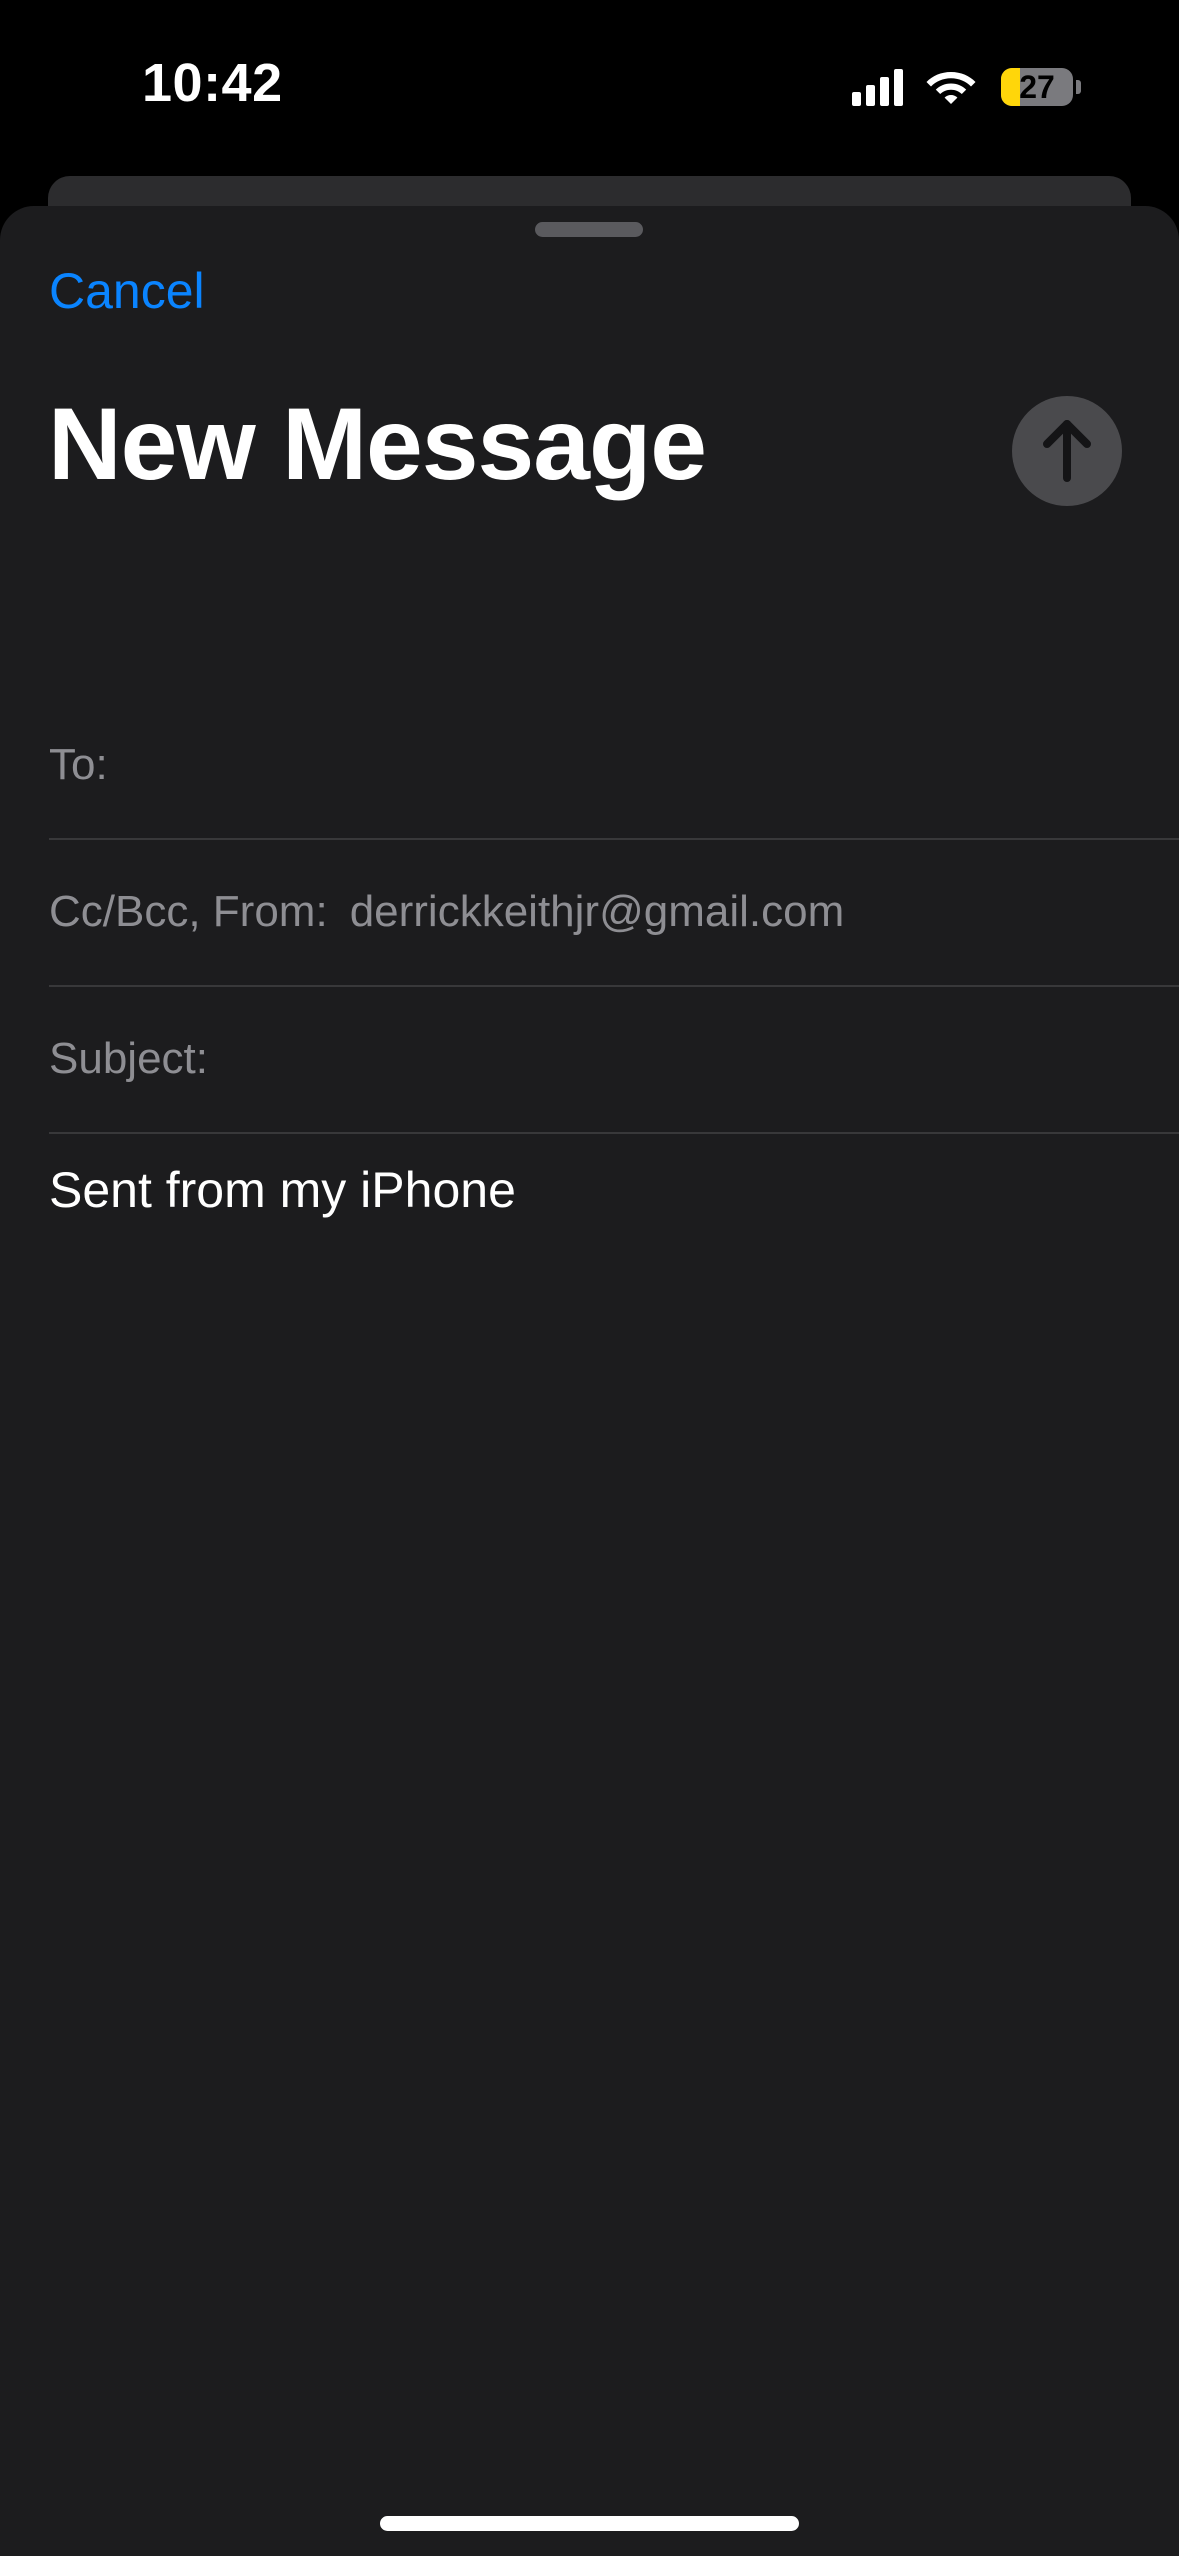 The image size is (1179, 2556). Describe the element at coordinates (699, 1059) in the screenshot. I see `subject-input` at that location.